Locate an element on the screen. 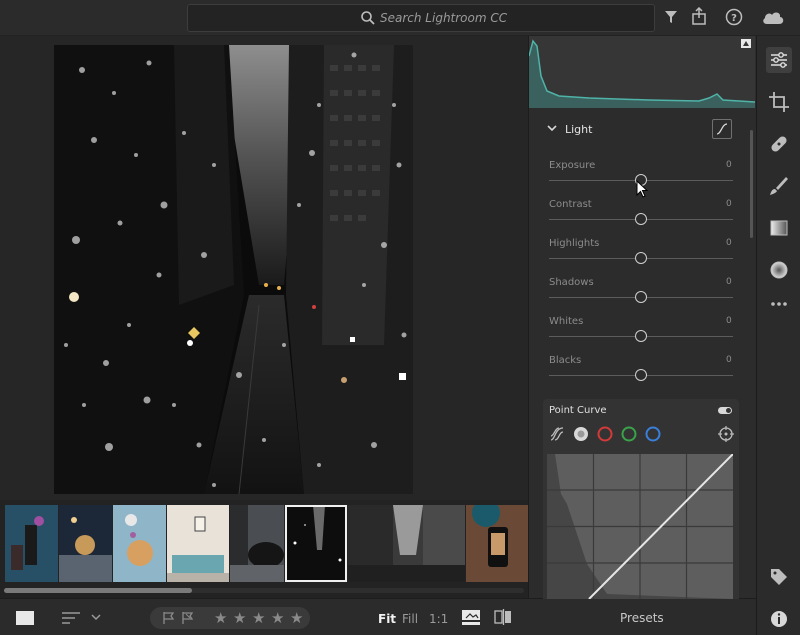 The width and height of the screenshot is (800, 635). shadows-value: 0 is located at coordinates (729, 282).